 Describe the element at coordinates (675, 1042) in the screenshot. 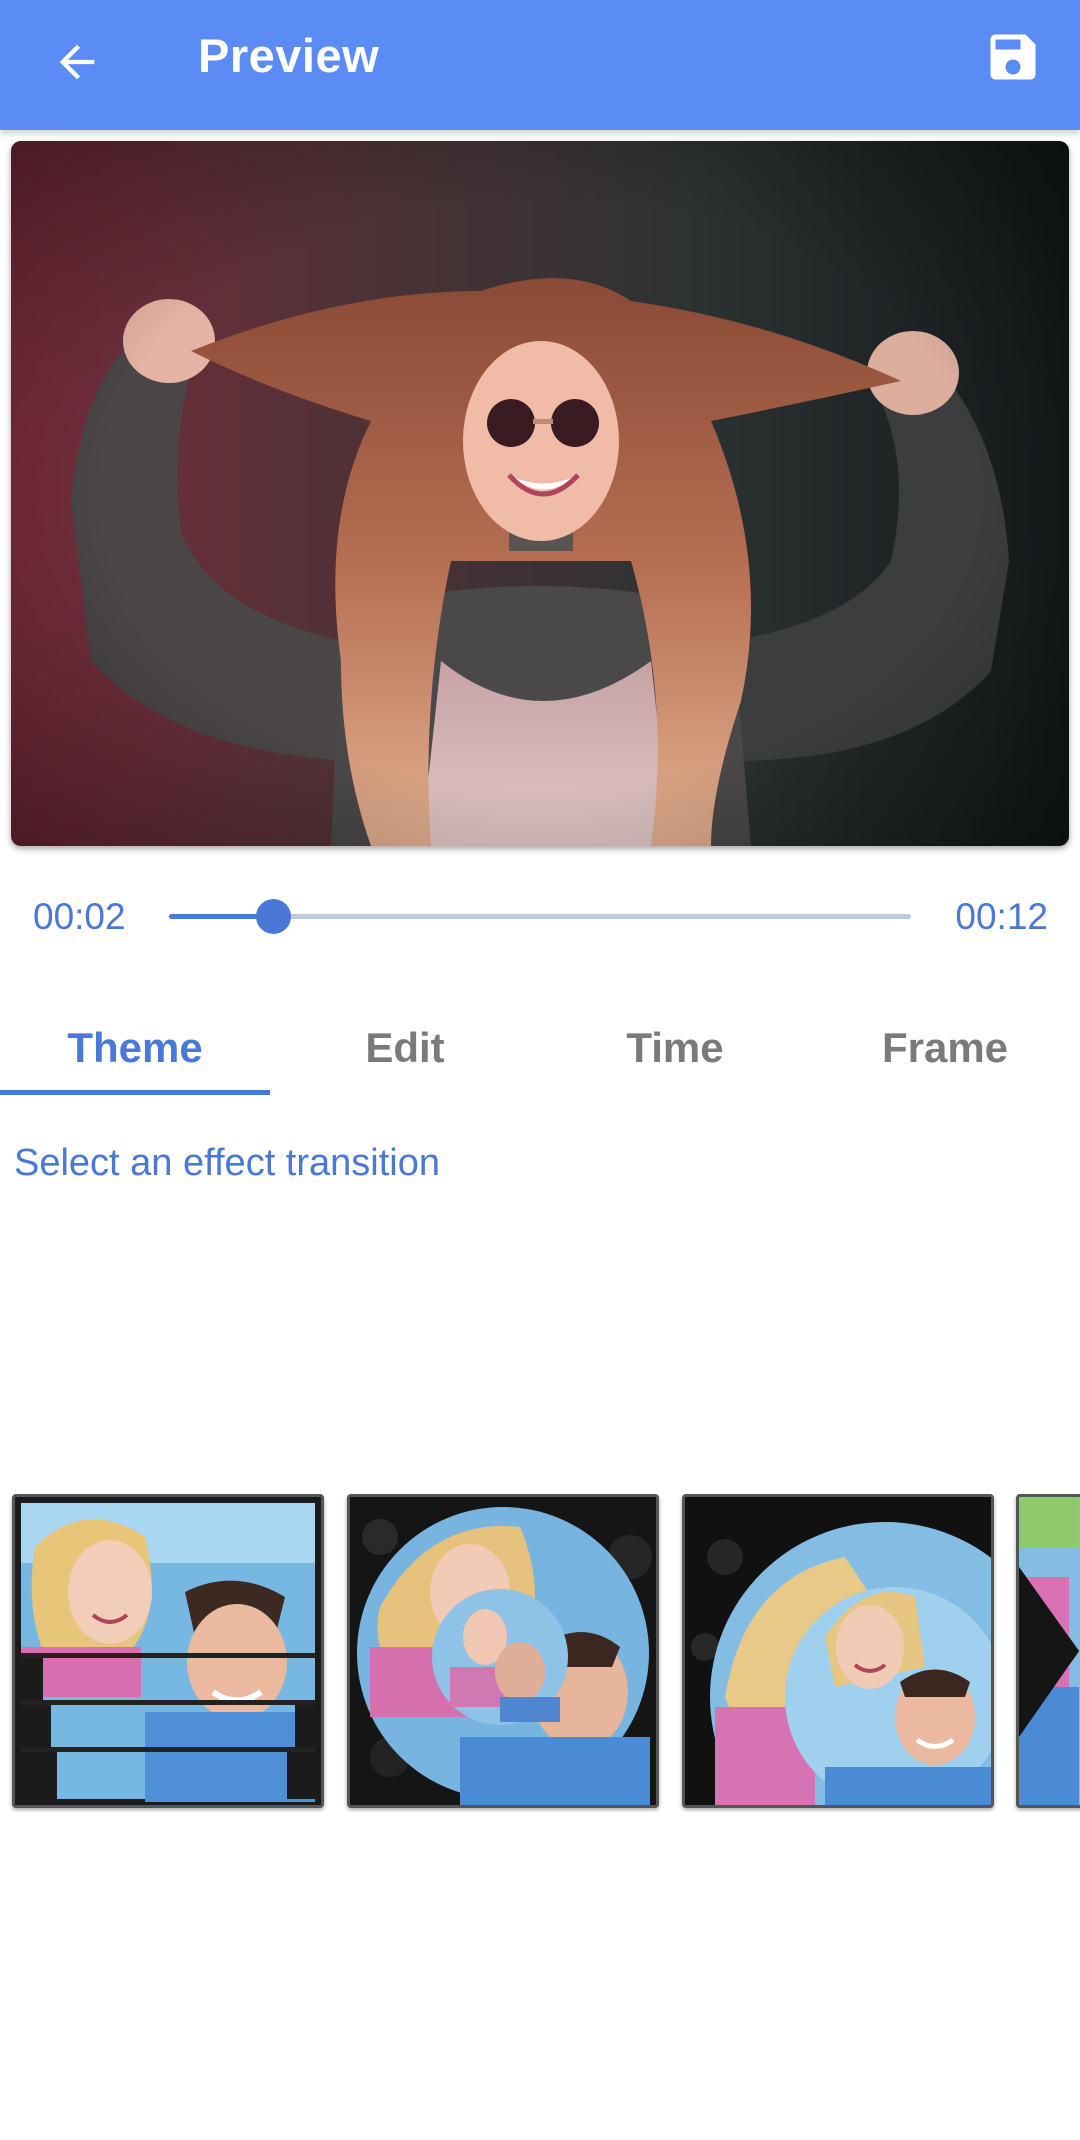

I see `tab-time: Time` at that location.